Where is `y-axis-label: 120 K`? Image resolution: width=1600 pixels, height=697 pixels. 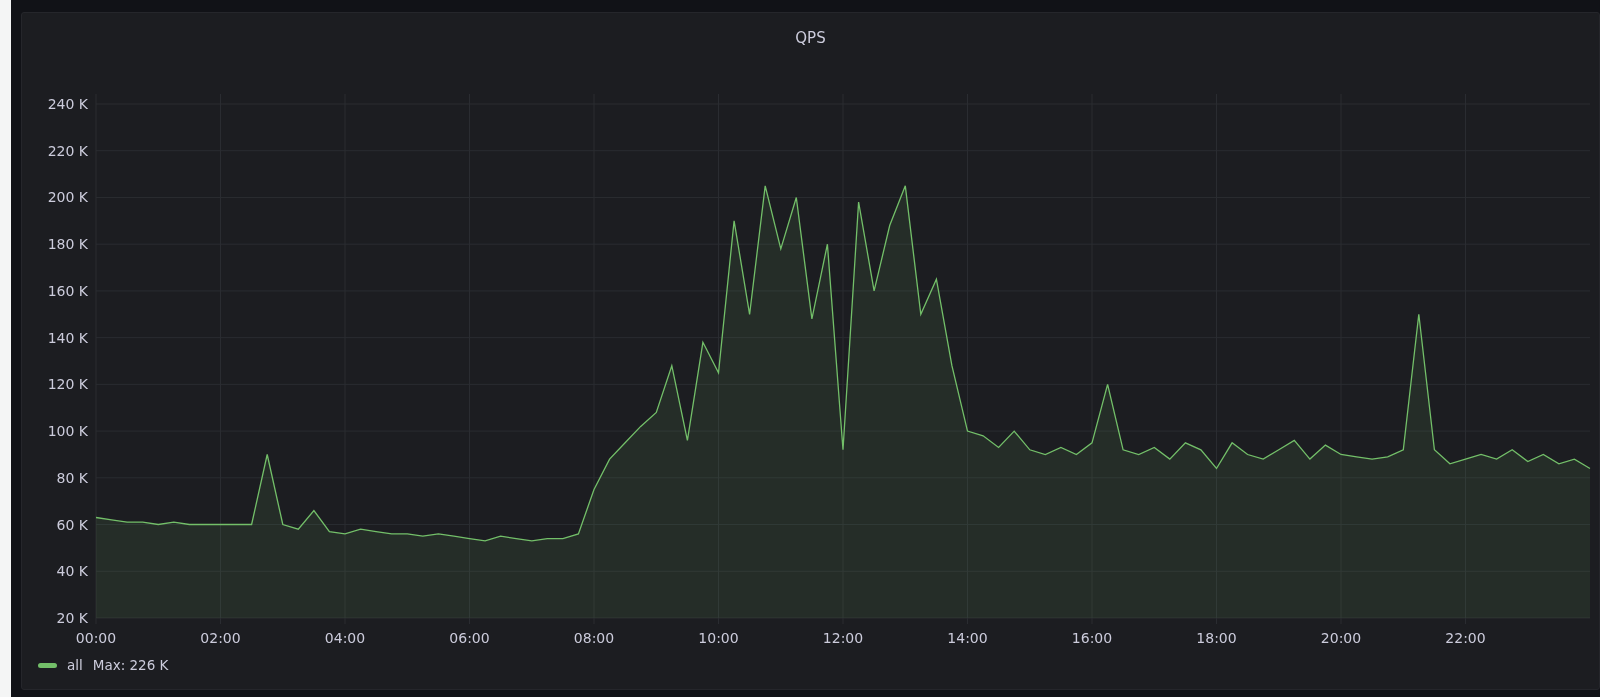 y-axis-label: 120 K is located at coordinates (67, 384).